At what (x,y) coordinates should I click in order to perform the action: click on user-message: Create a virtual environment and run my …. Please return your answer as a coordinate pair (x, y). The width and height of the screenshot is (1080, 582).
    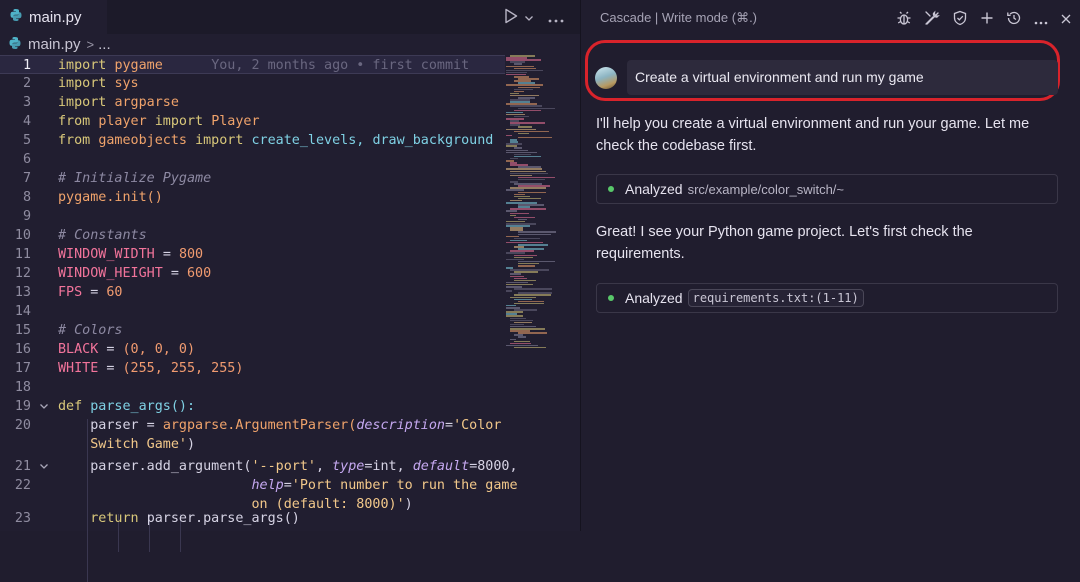
    Looking at the image, I should click on (827, 78).